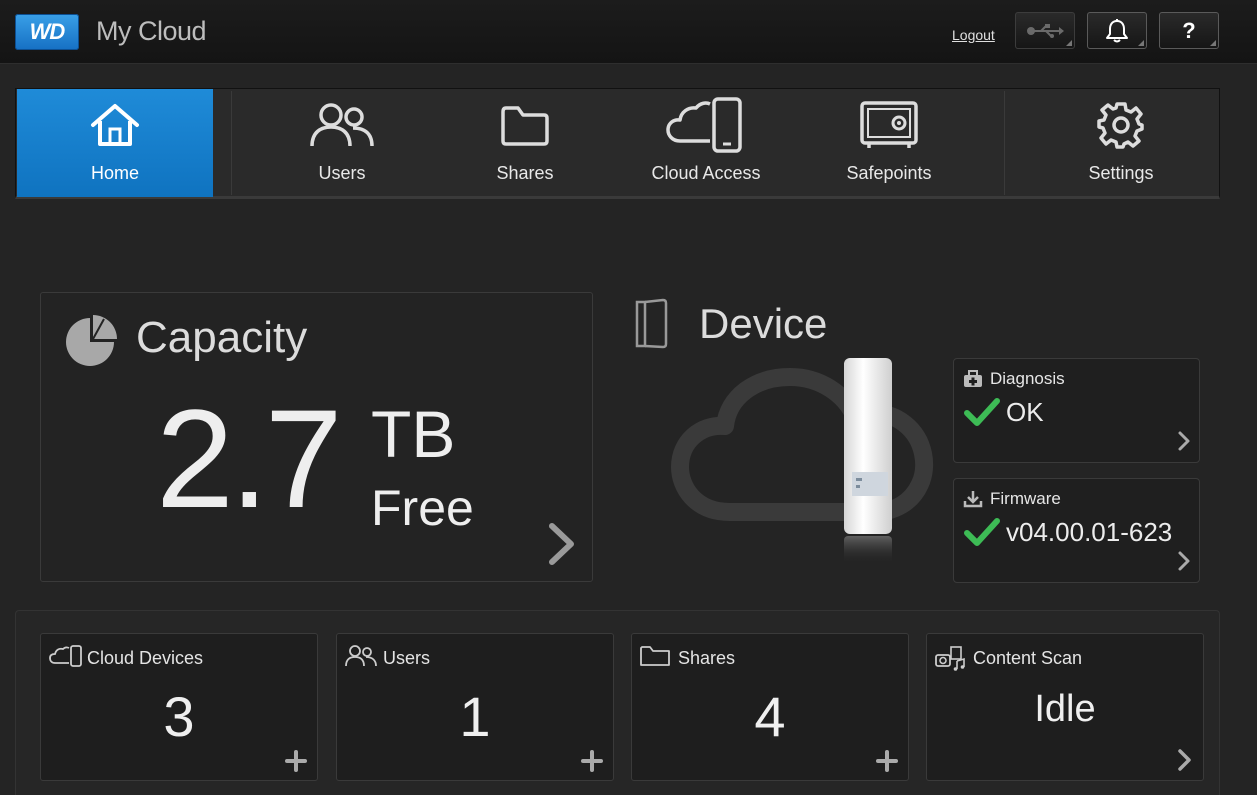  I want to click on my-cloud-device-image, so click(868, 461).